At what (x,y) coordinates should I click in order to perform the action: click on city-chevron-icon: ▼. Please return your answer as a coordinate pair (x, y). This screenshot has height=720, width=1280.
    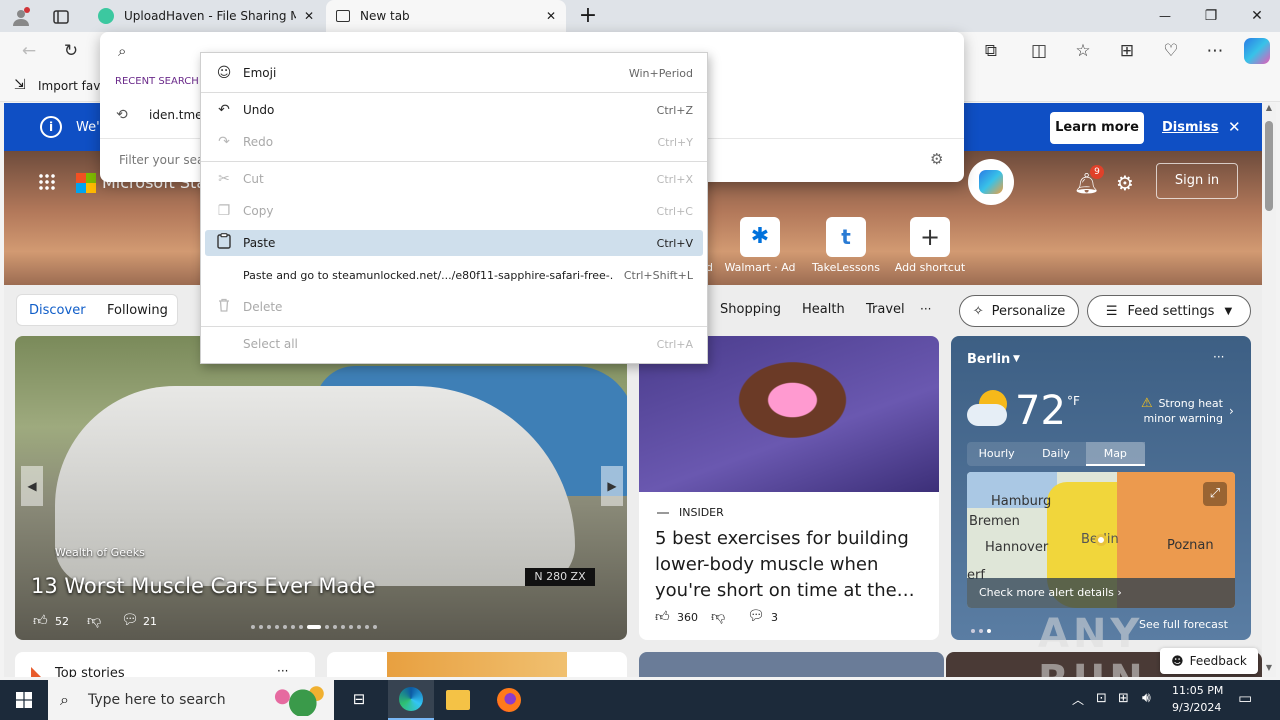
    Looking at the image, I should click on (1016, 359).